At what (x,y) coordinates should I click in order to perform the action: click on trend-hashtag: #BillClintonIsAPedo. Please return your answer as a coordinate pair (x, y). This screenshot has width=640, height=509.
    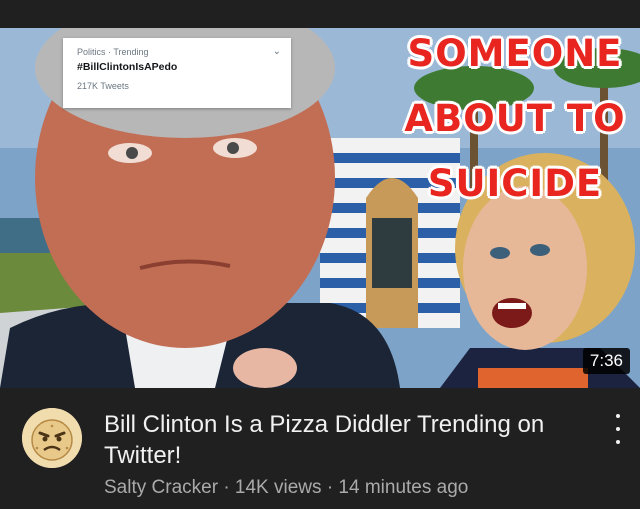
    Looking at the image, I should click on (127, 67).